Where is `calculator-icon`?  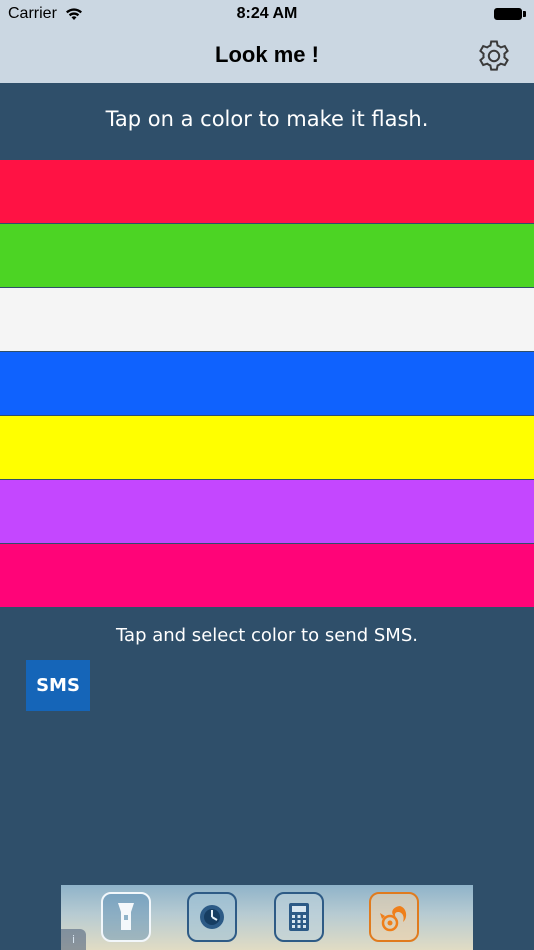 calculator-icon is located at coordinates (299, 917).